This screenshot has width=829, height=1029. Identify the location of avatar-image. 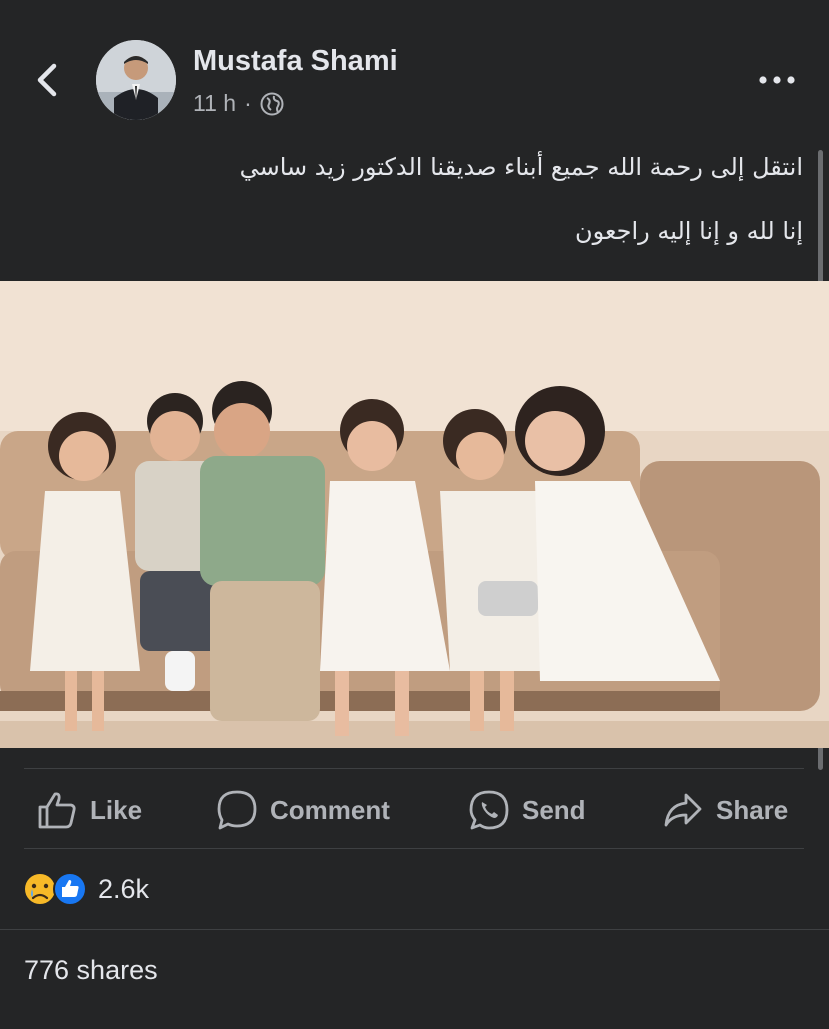
(136, 80).